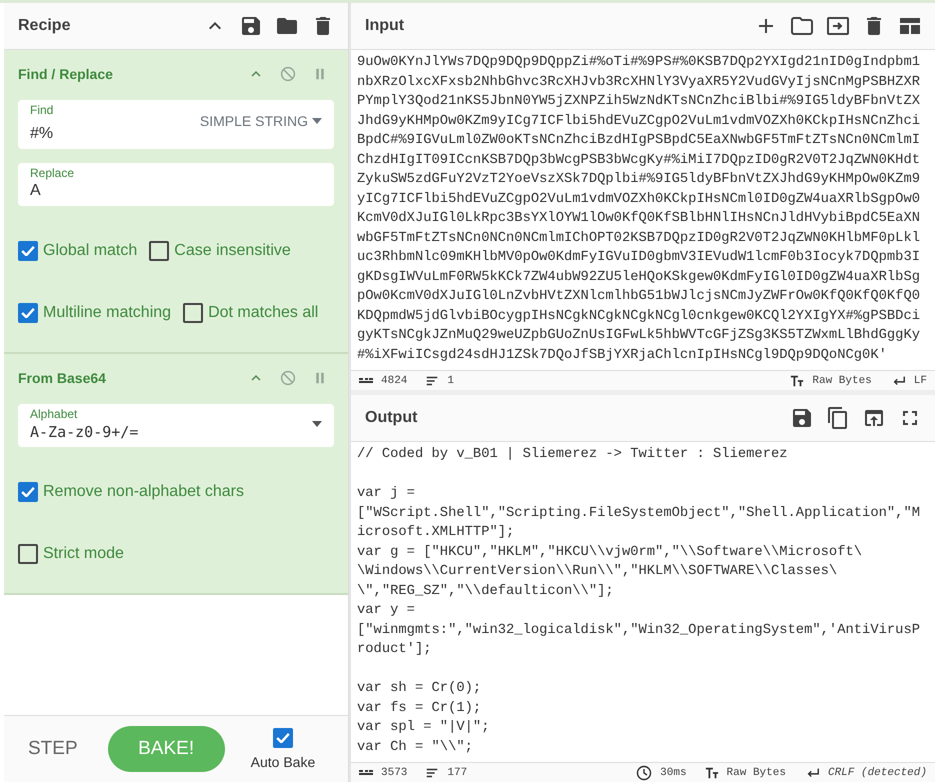 This screenshot has width=935, height=782. What do you see at coordinates (877, 772) in the screenshot?
I see `eol-label: CRLF (detected)` at bounding box center [877, 772].